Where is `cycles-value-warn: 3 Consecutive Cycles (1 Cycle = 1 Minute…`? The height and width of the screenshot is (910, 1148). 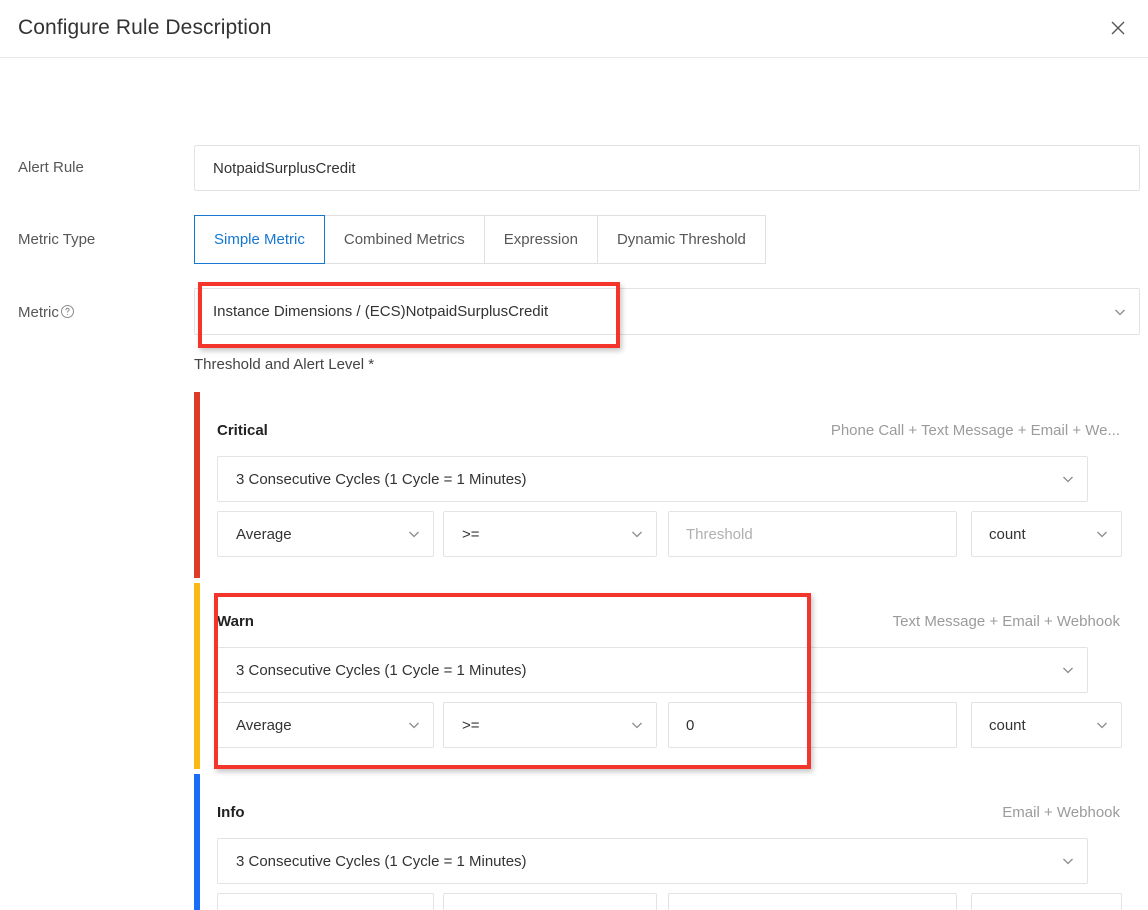 cycles-value-warn: 3 Consecutive Cycles (1 Cycle = 1 Minute… is located at coordinates (381, 670).